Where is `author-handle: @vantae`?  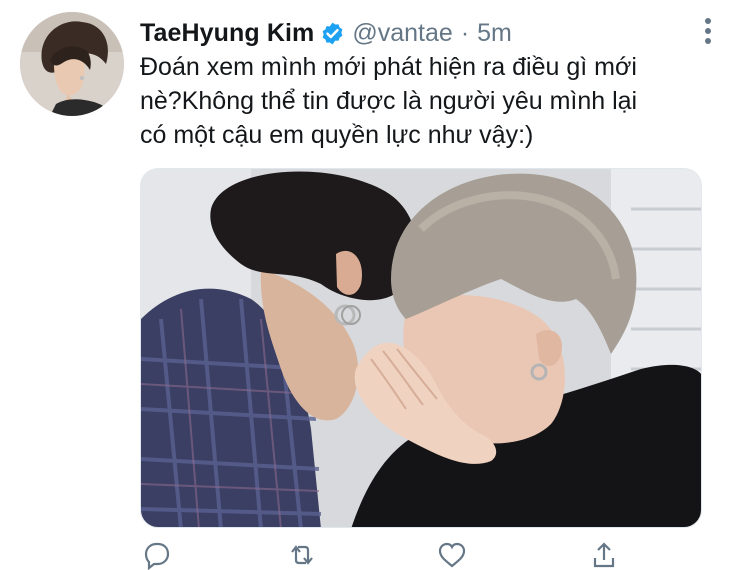 author-handle: @vantae is located at coordinates (402, 33).